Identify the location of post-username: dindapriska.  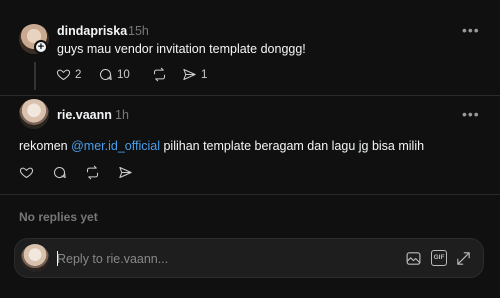
(92, 31).